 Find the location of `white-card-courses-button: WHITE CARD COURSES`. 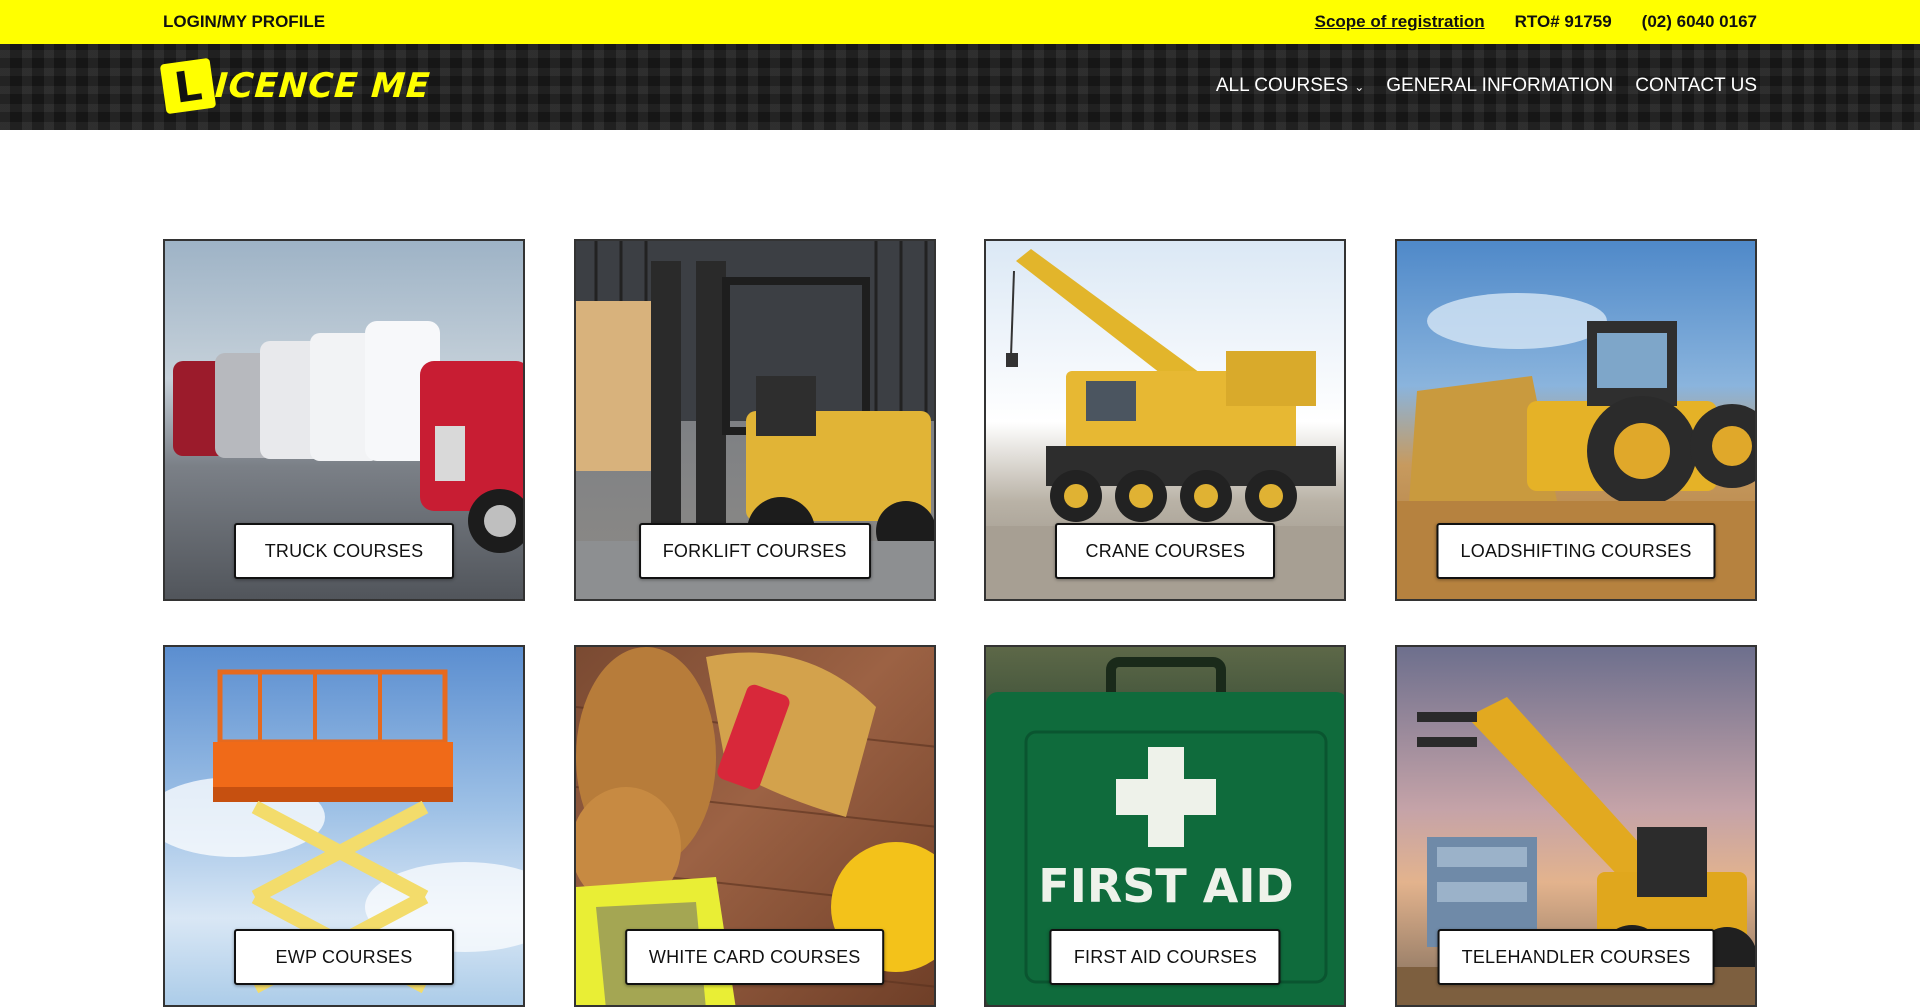

white-card-courses-button: WHITE CARD COURSES is located at coordinates (754, 957).